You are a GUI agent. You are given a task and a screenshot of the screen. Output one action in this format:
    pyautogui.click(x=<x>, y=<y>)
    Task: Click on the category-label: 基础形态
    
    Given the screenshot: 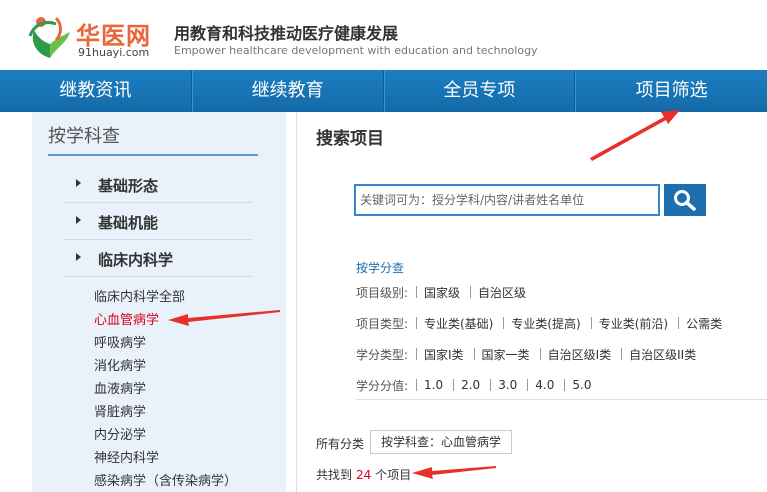 What is the action you would take?
    pyautogui.click(x=128, y=186)
    